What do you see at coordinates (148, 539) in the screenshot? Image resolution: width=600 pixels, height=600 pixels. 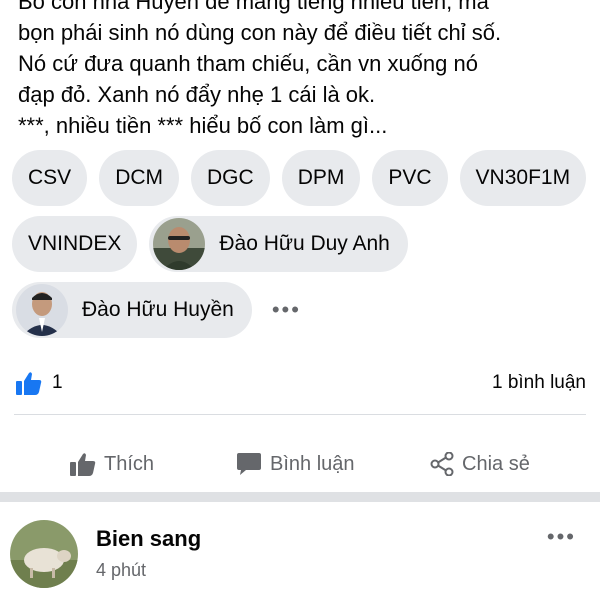 I see `comment-author: Bien sang` at bounding box center [148, 539].